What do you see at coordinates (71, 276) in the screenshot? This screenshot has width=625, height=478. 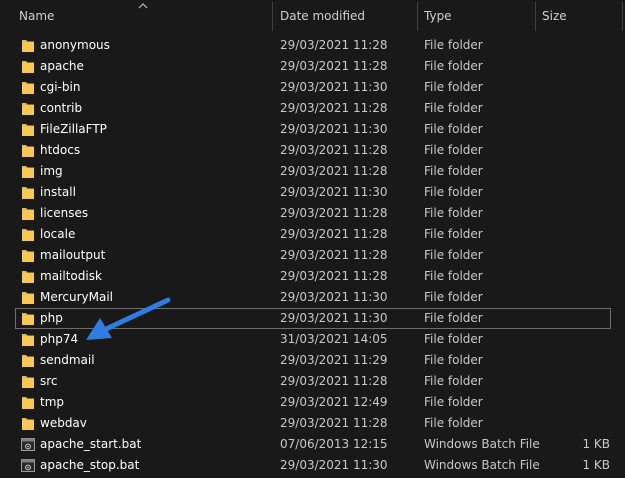 I see `file-name: mailtodisk` at bounding box center [71, 276].